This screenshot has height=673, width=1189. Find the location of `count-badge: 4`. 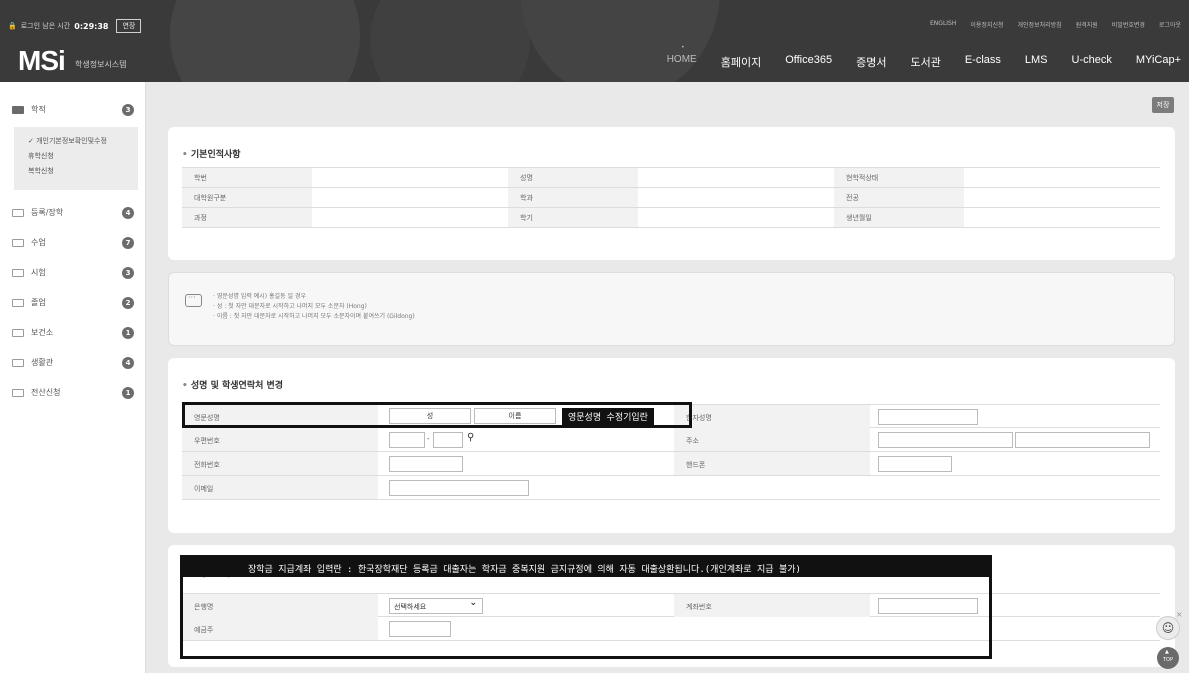

count-badge: 4 is located at coordinates (128, 362).